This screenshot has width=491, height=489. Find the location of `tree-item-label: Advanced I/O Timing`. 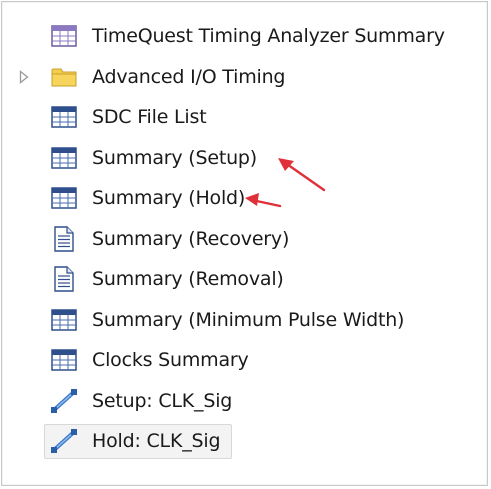

tree-item-label: Advanced I/O Timing is located at coordinates (189, 76).